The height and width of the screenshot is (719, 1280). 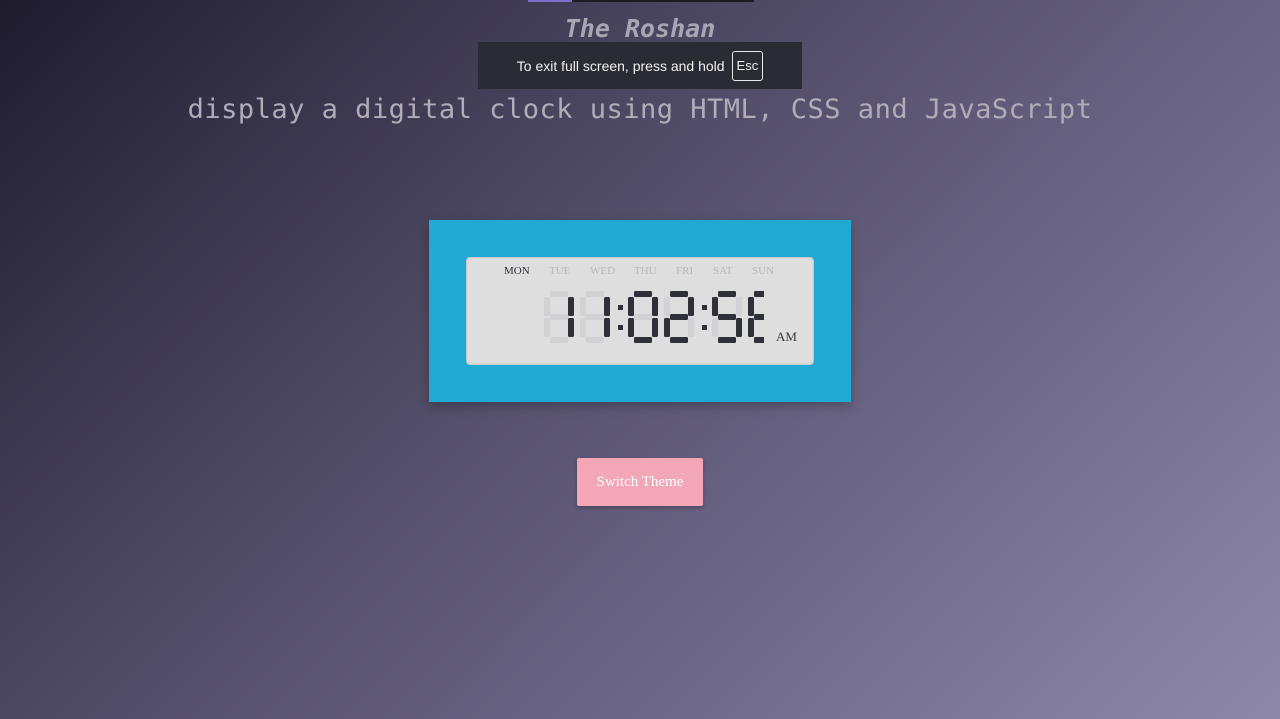 What do you see at coordinates (517, 271) in the screenshot?
I see `day-mon: MON` at bounding box center [517, 271].